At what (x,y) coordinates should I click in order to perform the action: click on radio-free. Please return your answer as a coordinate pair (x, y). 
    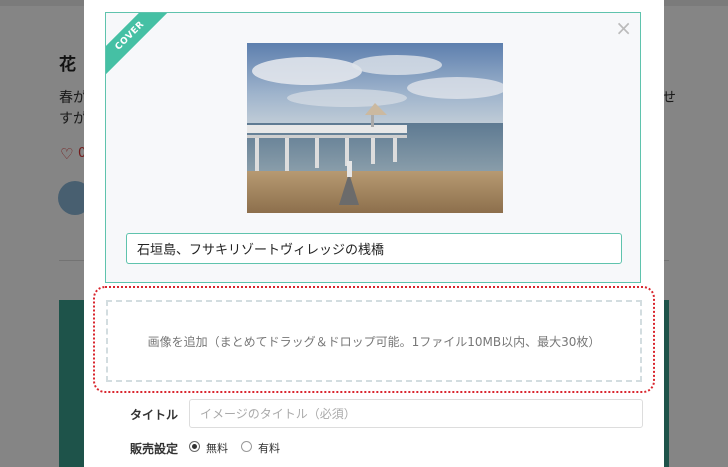
    Looking at the image, I should click on (194, 446).